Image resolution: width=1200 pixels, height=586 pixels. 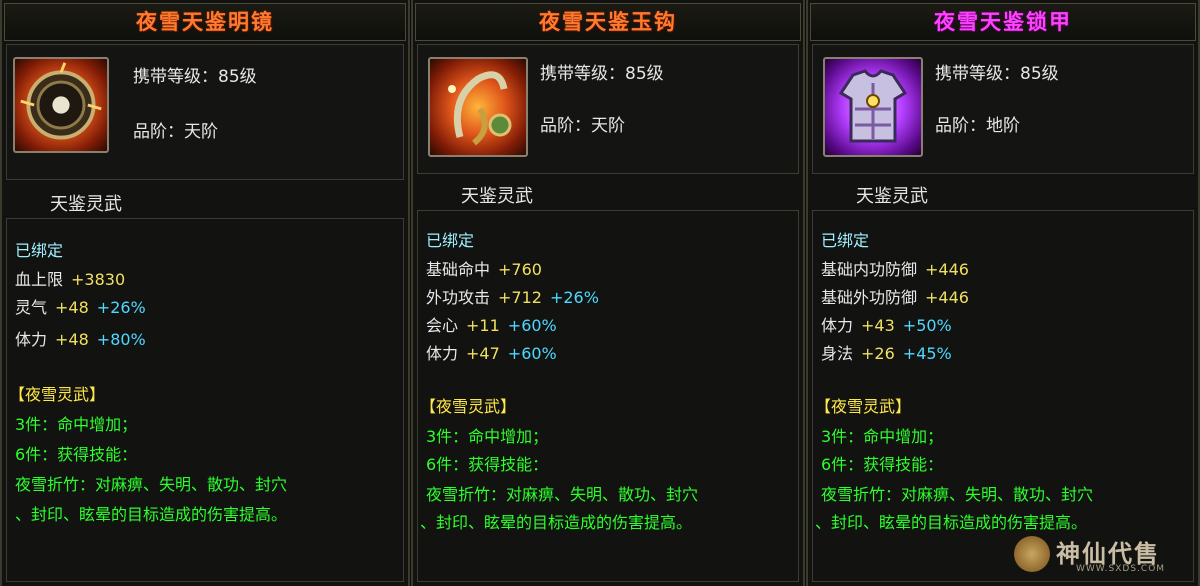 I want to click on stat-row: 外功攻击 +712 +26%, so click(x=512, y=298).